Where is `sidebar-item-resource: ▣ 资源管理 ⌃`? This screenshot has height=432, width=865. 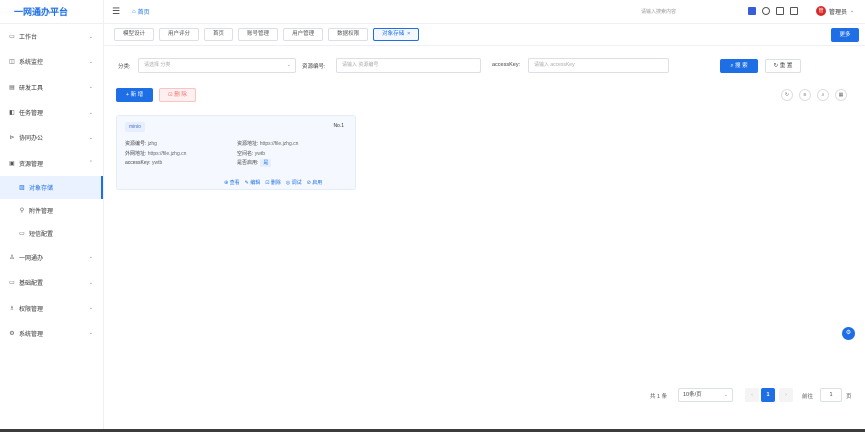
sidebar-item-resource: ▣ 资源管理 ⌃ is located at coordinates (51, 162).